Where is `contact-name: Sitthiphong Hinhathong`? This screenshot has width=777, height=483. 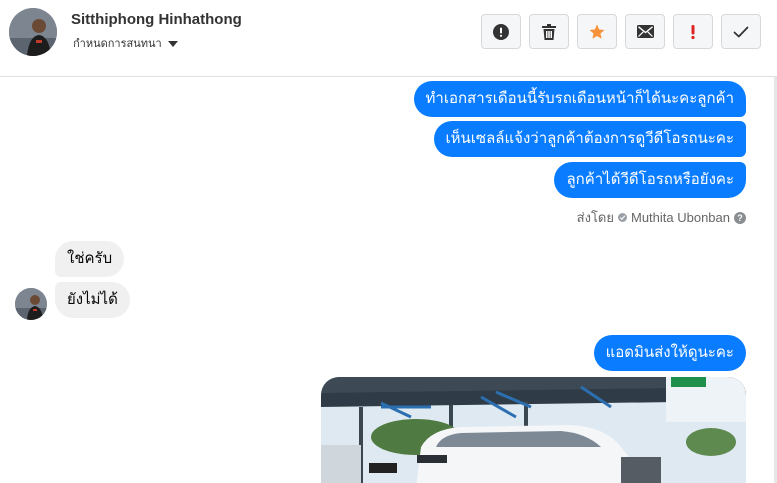 contact-name: Sitthiphong Hinhathong is located at coordinates (156, 19).